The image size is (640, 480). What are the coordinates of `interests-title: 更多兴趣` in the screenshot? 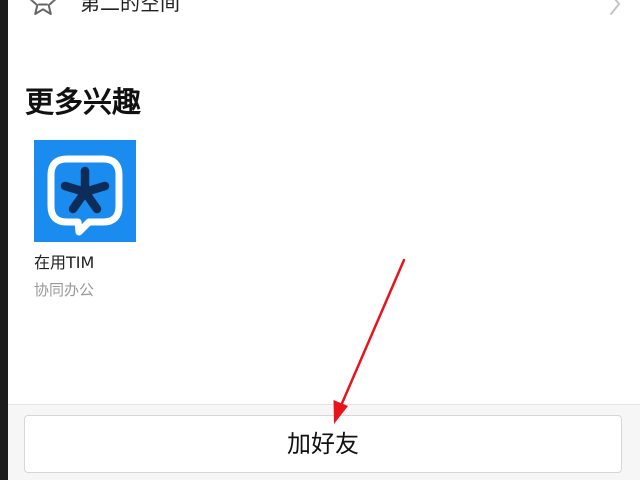 It's located at (83, 102).